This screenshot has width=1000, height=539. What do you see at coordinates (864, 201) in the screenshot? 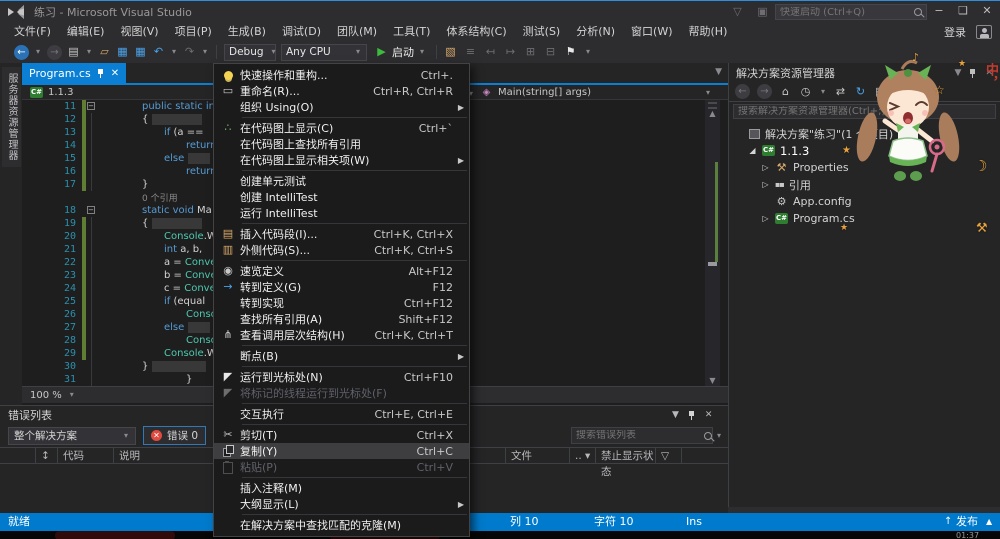
I see `tree-item-app.config: ⚙ App.config` at bounding box center [864, 201].